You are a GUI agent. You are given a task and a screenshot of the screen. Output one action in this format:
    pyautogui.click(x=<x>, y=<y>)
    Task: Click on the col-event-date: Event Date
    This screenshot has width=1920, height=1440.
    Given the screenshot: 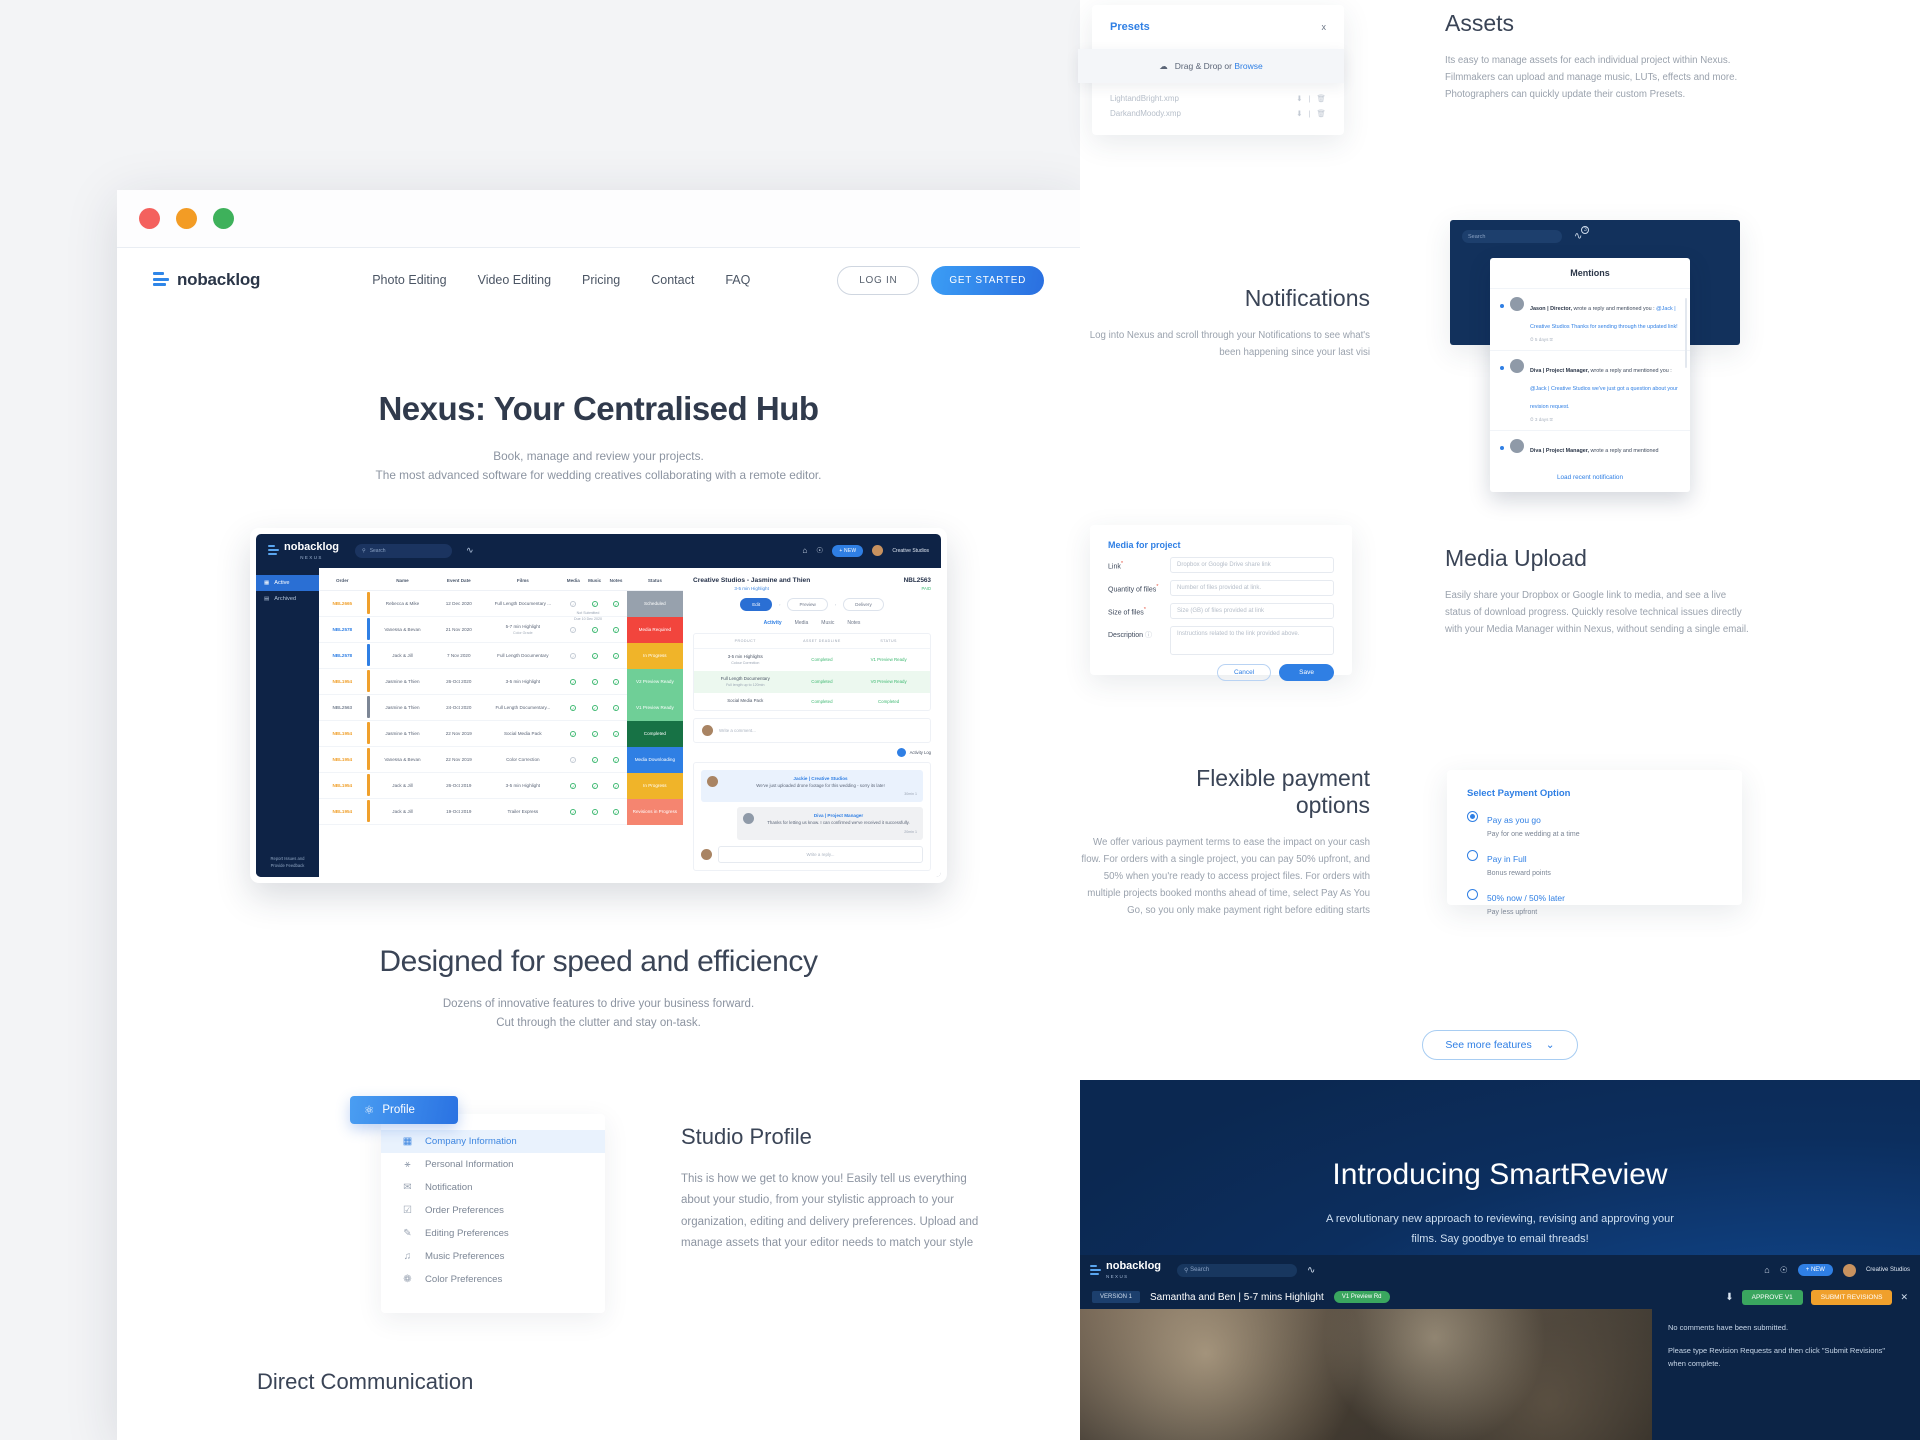 What is the action you would take?
    pyautogui.click(x=459, y=581)
    